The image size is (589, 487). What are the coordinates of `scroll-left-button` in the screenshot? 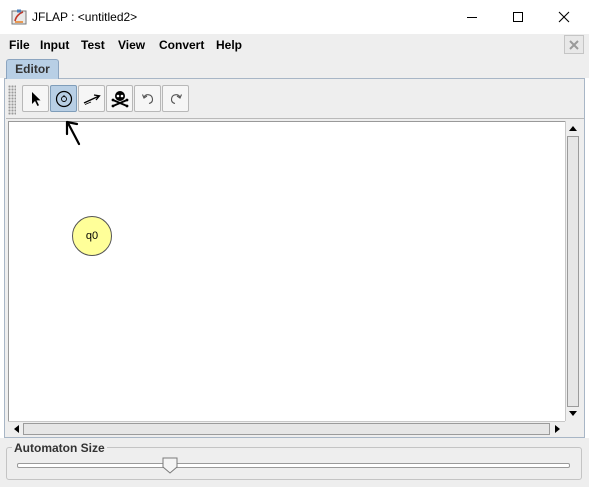 It's located at (16, 429).